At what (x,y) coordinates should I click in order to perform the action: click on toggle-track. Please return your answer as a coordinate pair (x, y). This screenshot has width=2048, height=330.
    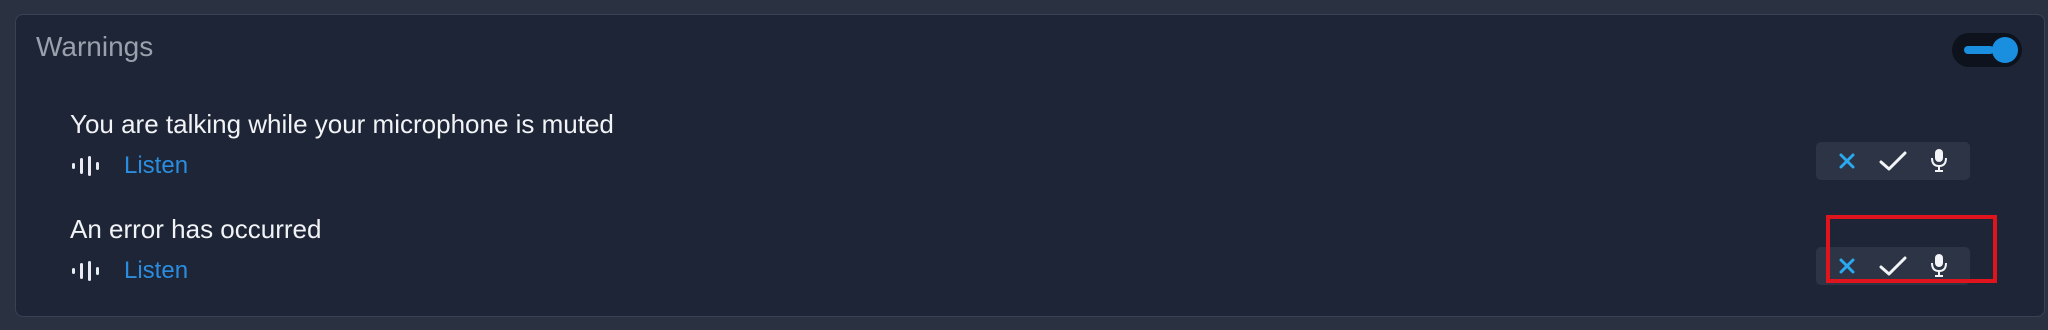
    Looking at the image, I should click on (1979, 50).